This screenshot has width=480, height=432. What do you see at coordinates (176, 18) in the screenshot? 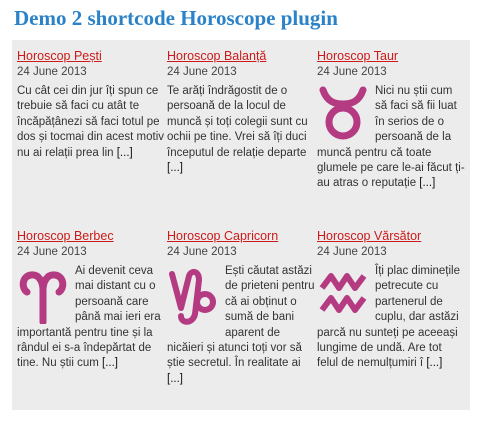
I see `page-title: Demo 2 shortcode Horoscope plugin` at bounding box center [176, 18].